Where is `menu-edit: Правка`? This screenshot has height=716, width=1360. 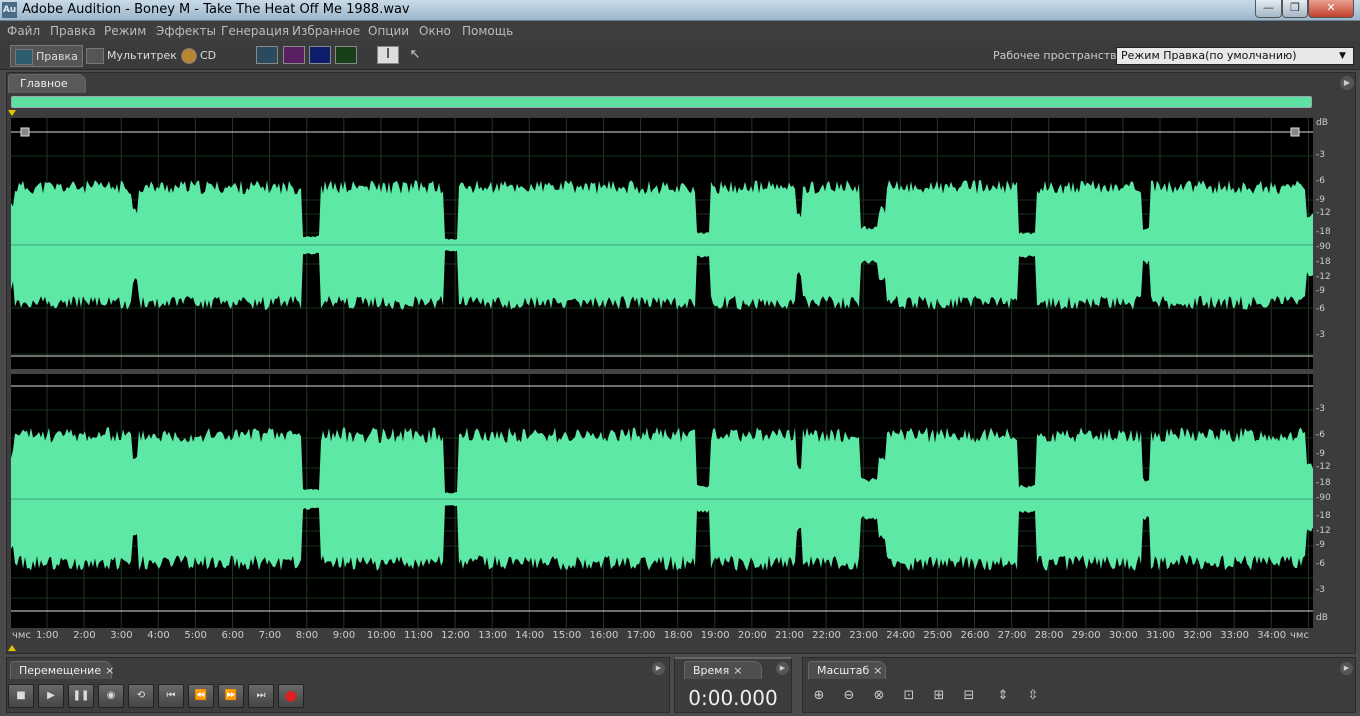
menu-edit: Правка is located at coordinates (73, 31).